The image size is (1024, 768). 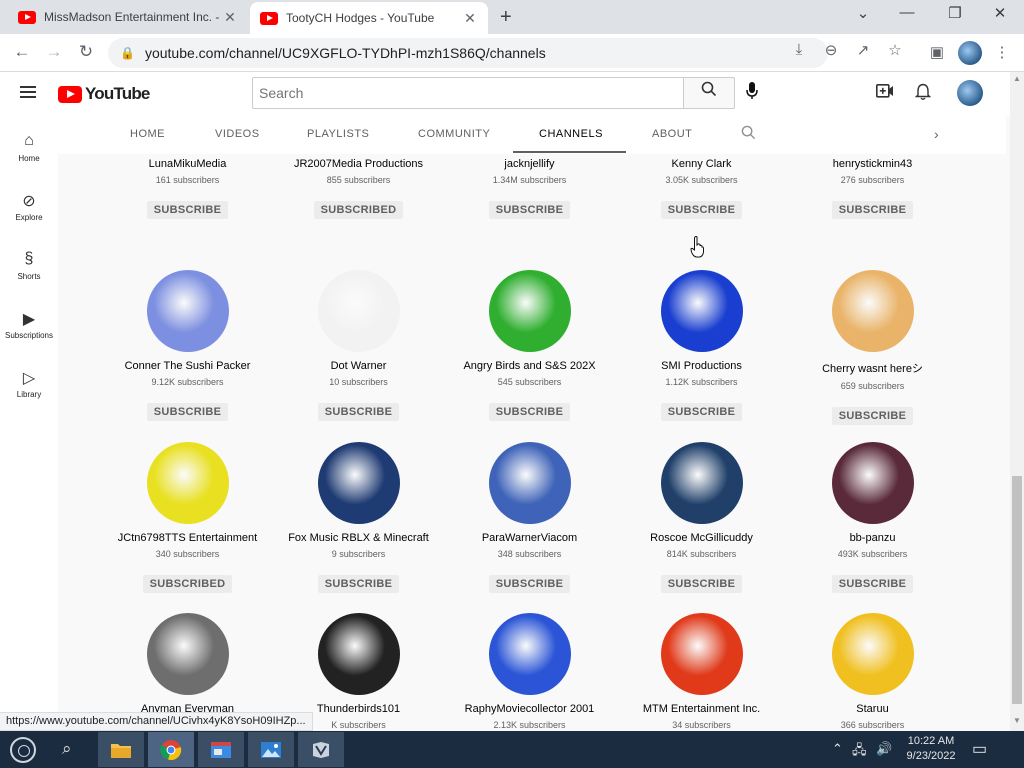 I want to click on taskbar-file-explorer, so click(x=121, y=749).